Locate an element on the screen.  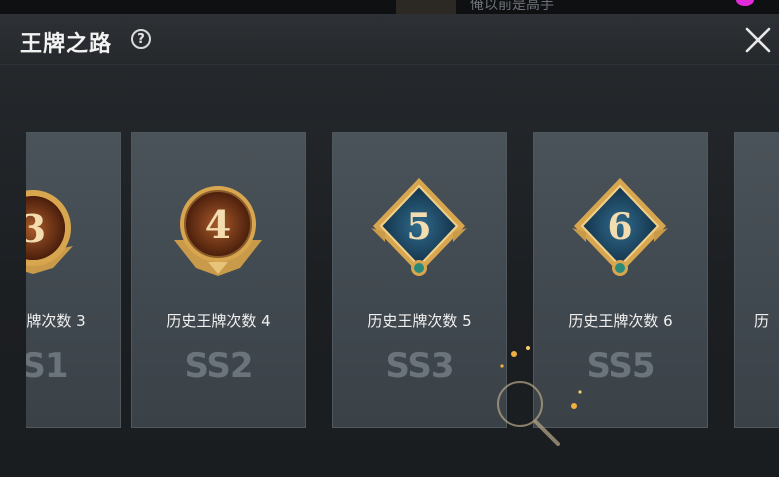
ace-count-label: 历史王牌次数 6 is located at coordinates (620, 321).